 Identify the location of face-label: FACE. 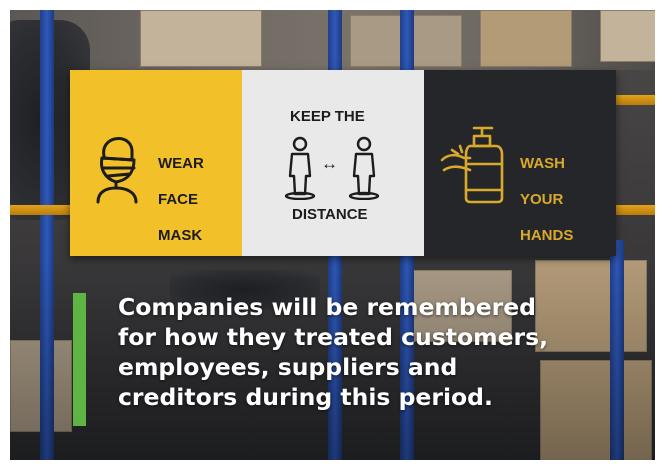
(178, 199).